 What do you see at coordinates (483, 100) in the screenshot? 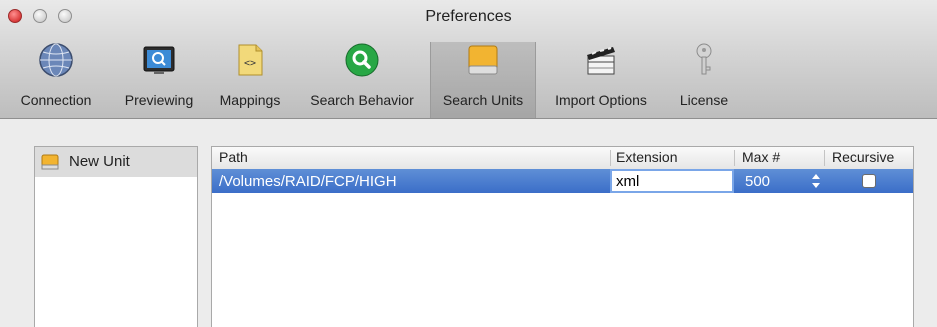
I see `toolbar-label: Search Units` at bounding box center [483, 100].